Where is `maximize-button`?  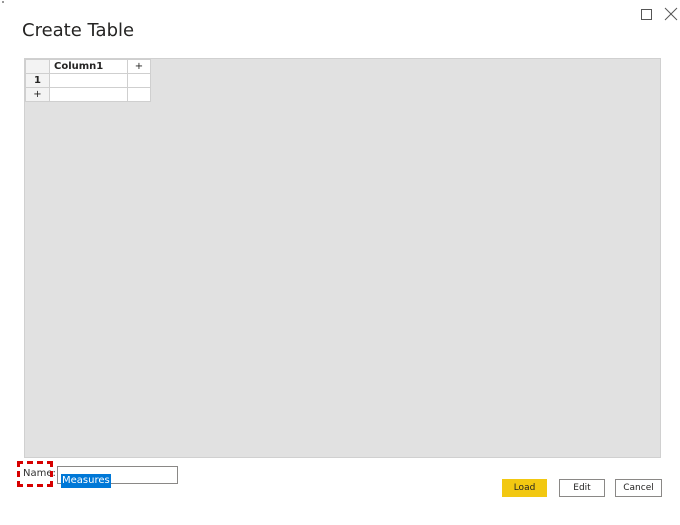 maximize-button is located at coordinates (647, 14).